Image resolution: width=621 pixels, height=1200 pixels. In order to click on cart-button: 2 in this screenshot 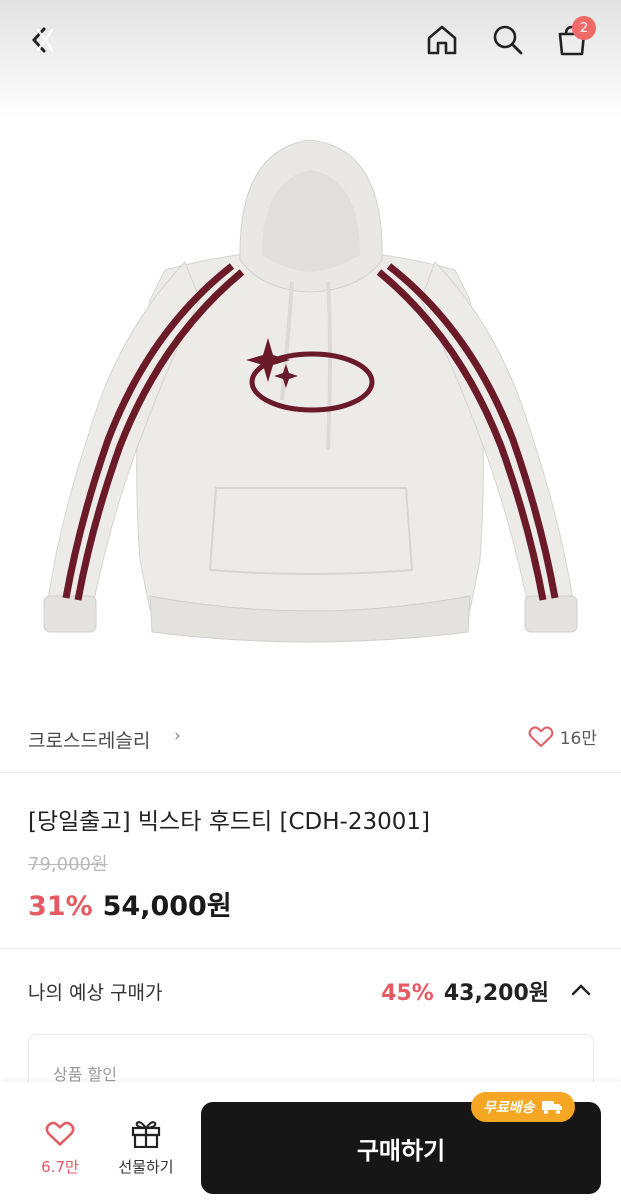, I will do `click(572, 40)`.